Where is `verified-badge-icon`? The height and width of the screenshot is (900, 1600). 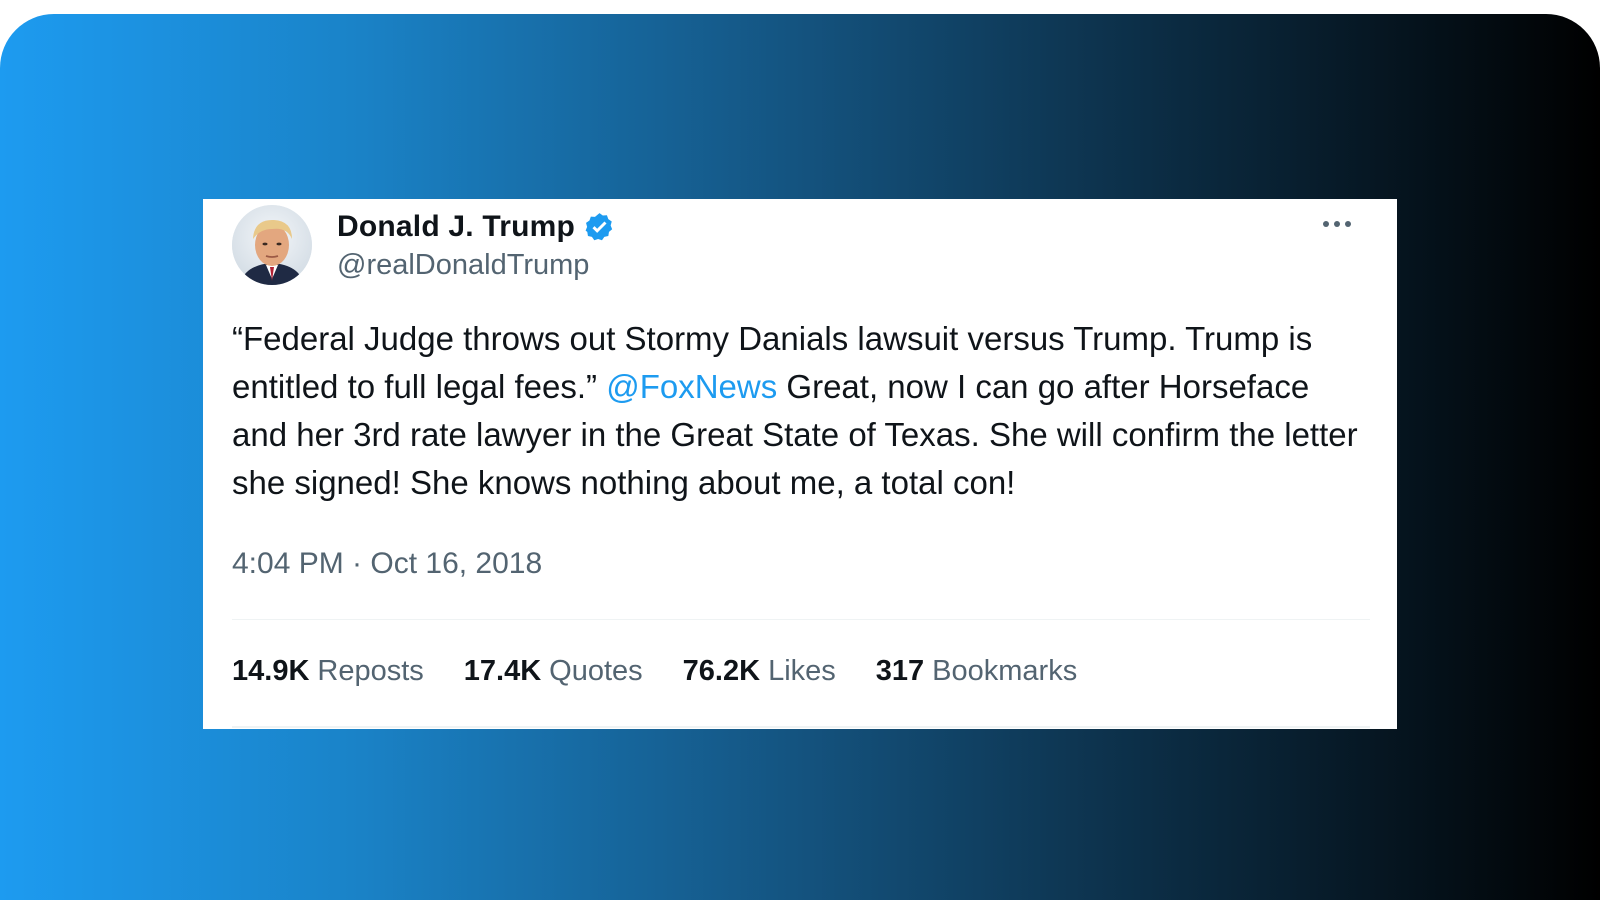 verified-badge-icon is located at coordinates (599, 227).